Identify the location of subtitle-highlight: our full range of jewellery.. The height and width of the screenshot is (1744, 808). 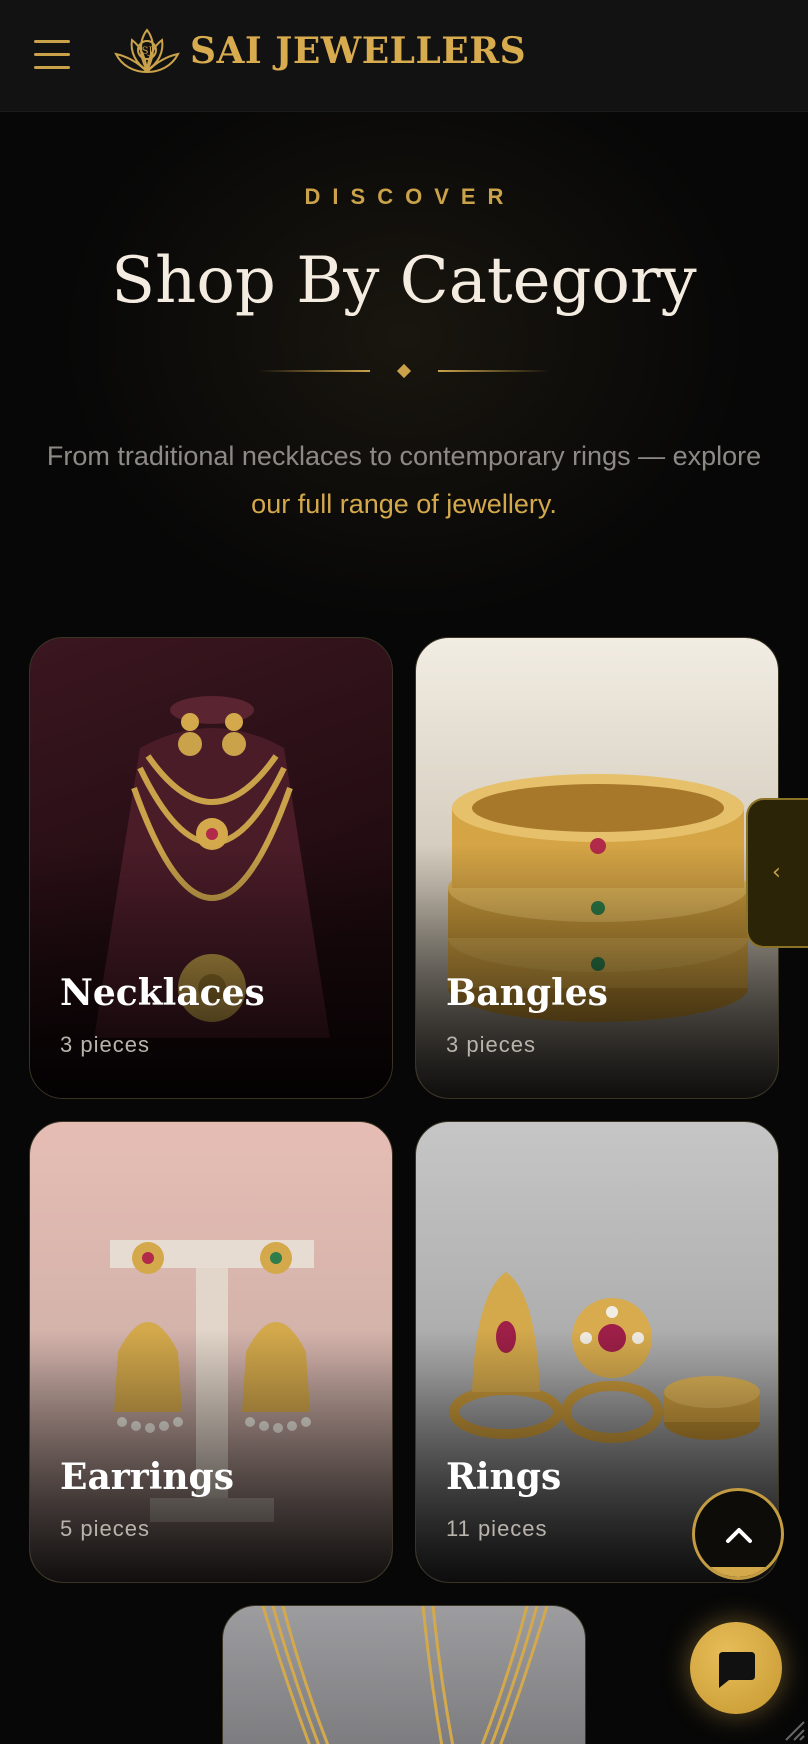
(404, 504).